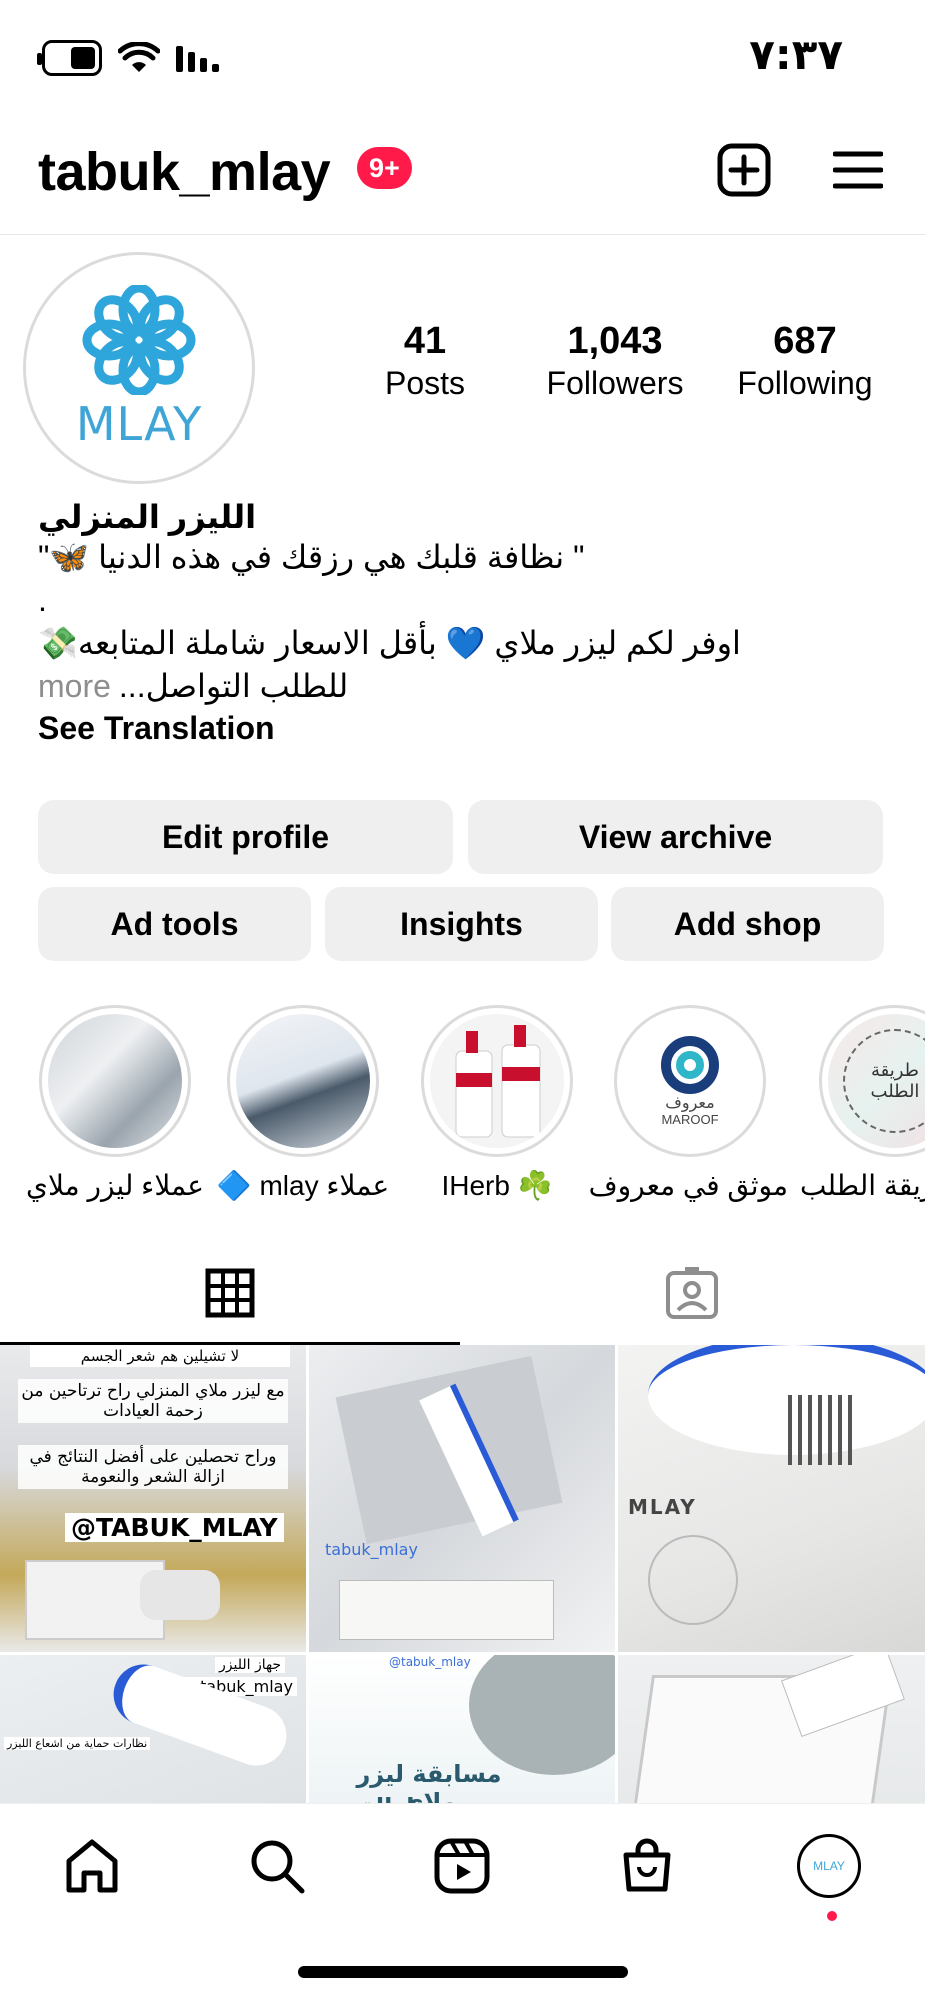 The image size is (925, 2000). I want to click on edit-profile-button: Edit profile, so click(245, 837).